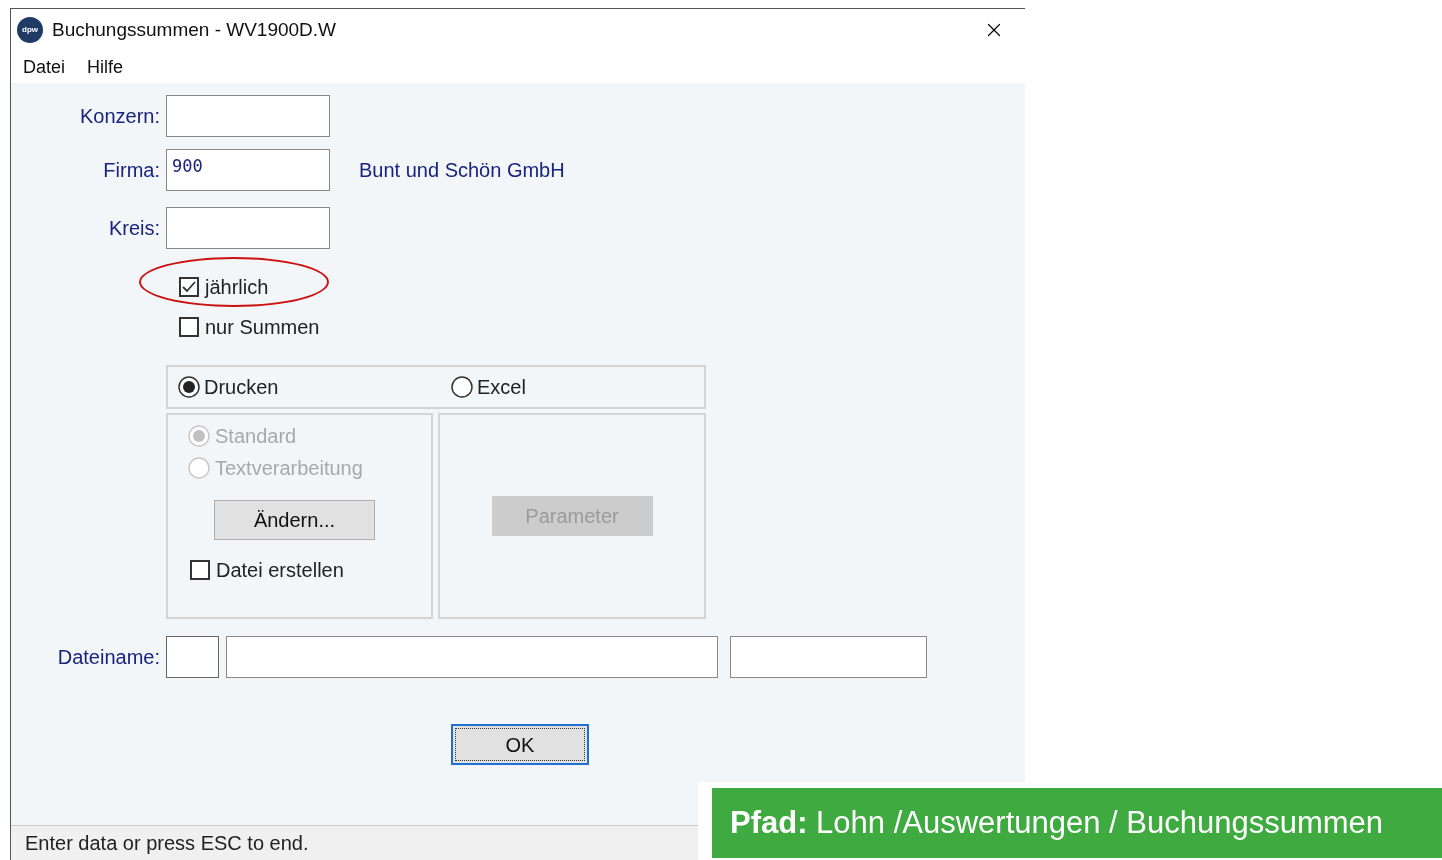  What do you see at coordinates (1057, 822) in the screenshot?
I see `path-text: Pfad: Lohn /Auswertungen / Buchungssummen` at bounding box center [1057, 822].